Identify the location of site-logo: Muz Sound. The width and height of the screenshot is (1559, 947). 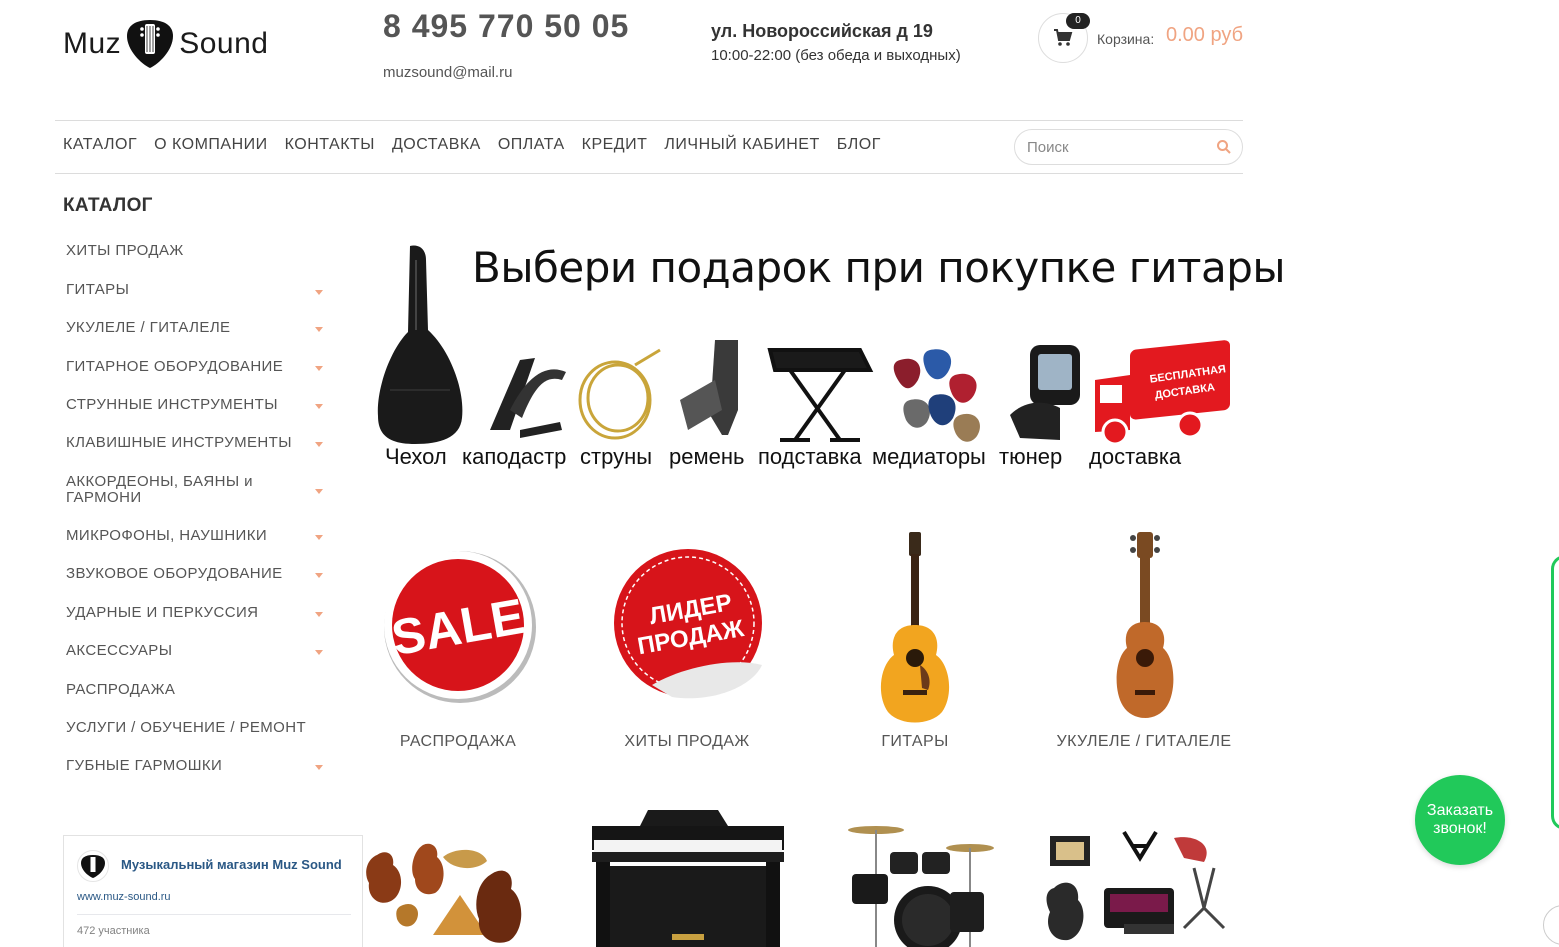
(165, 44).